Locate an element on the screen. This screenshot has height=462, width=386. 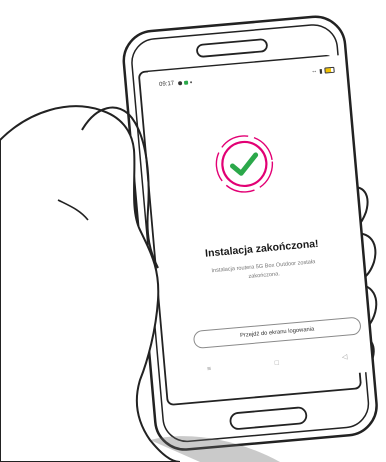
success-check-icon is located at coordinates (244, 163).